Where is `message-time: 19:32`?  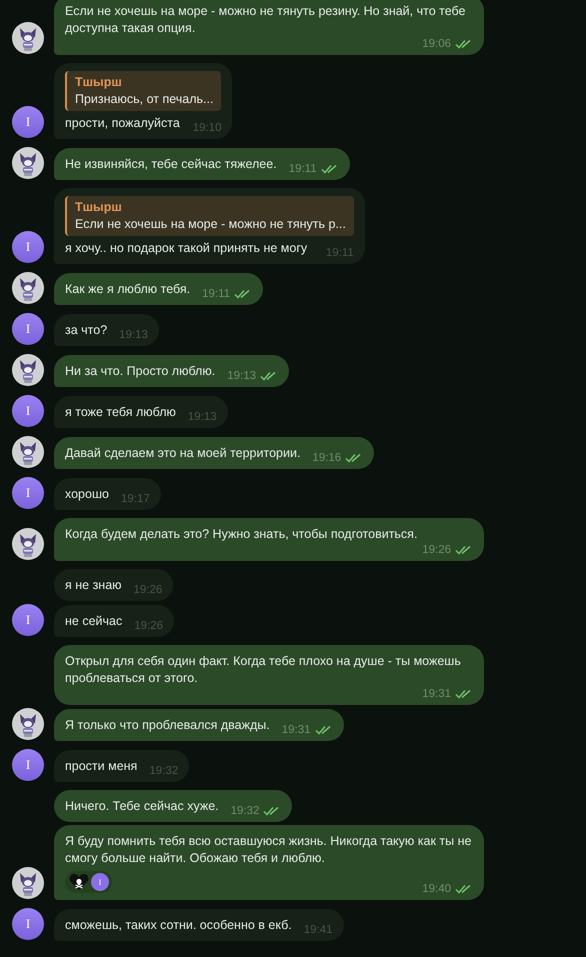
message-time: 19:32 is located at coordinates (245, 811).